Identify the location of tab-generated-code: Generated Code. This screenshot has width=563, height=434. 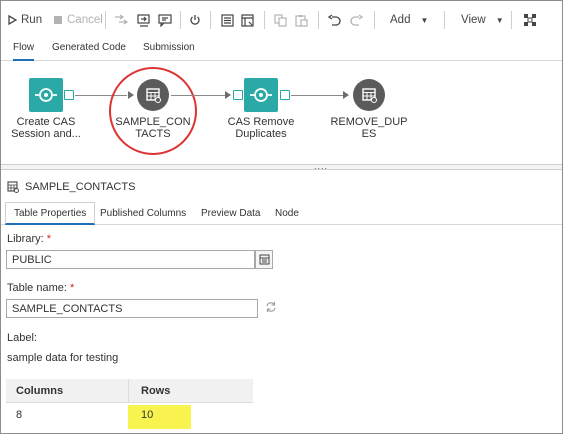
(89, 51).